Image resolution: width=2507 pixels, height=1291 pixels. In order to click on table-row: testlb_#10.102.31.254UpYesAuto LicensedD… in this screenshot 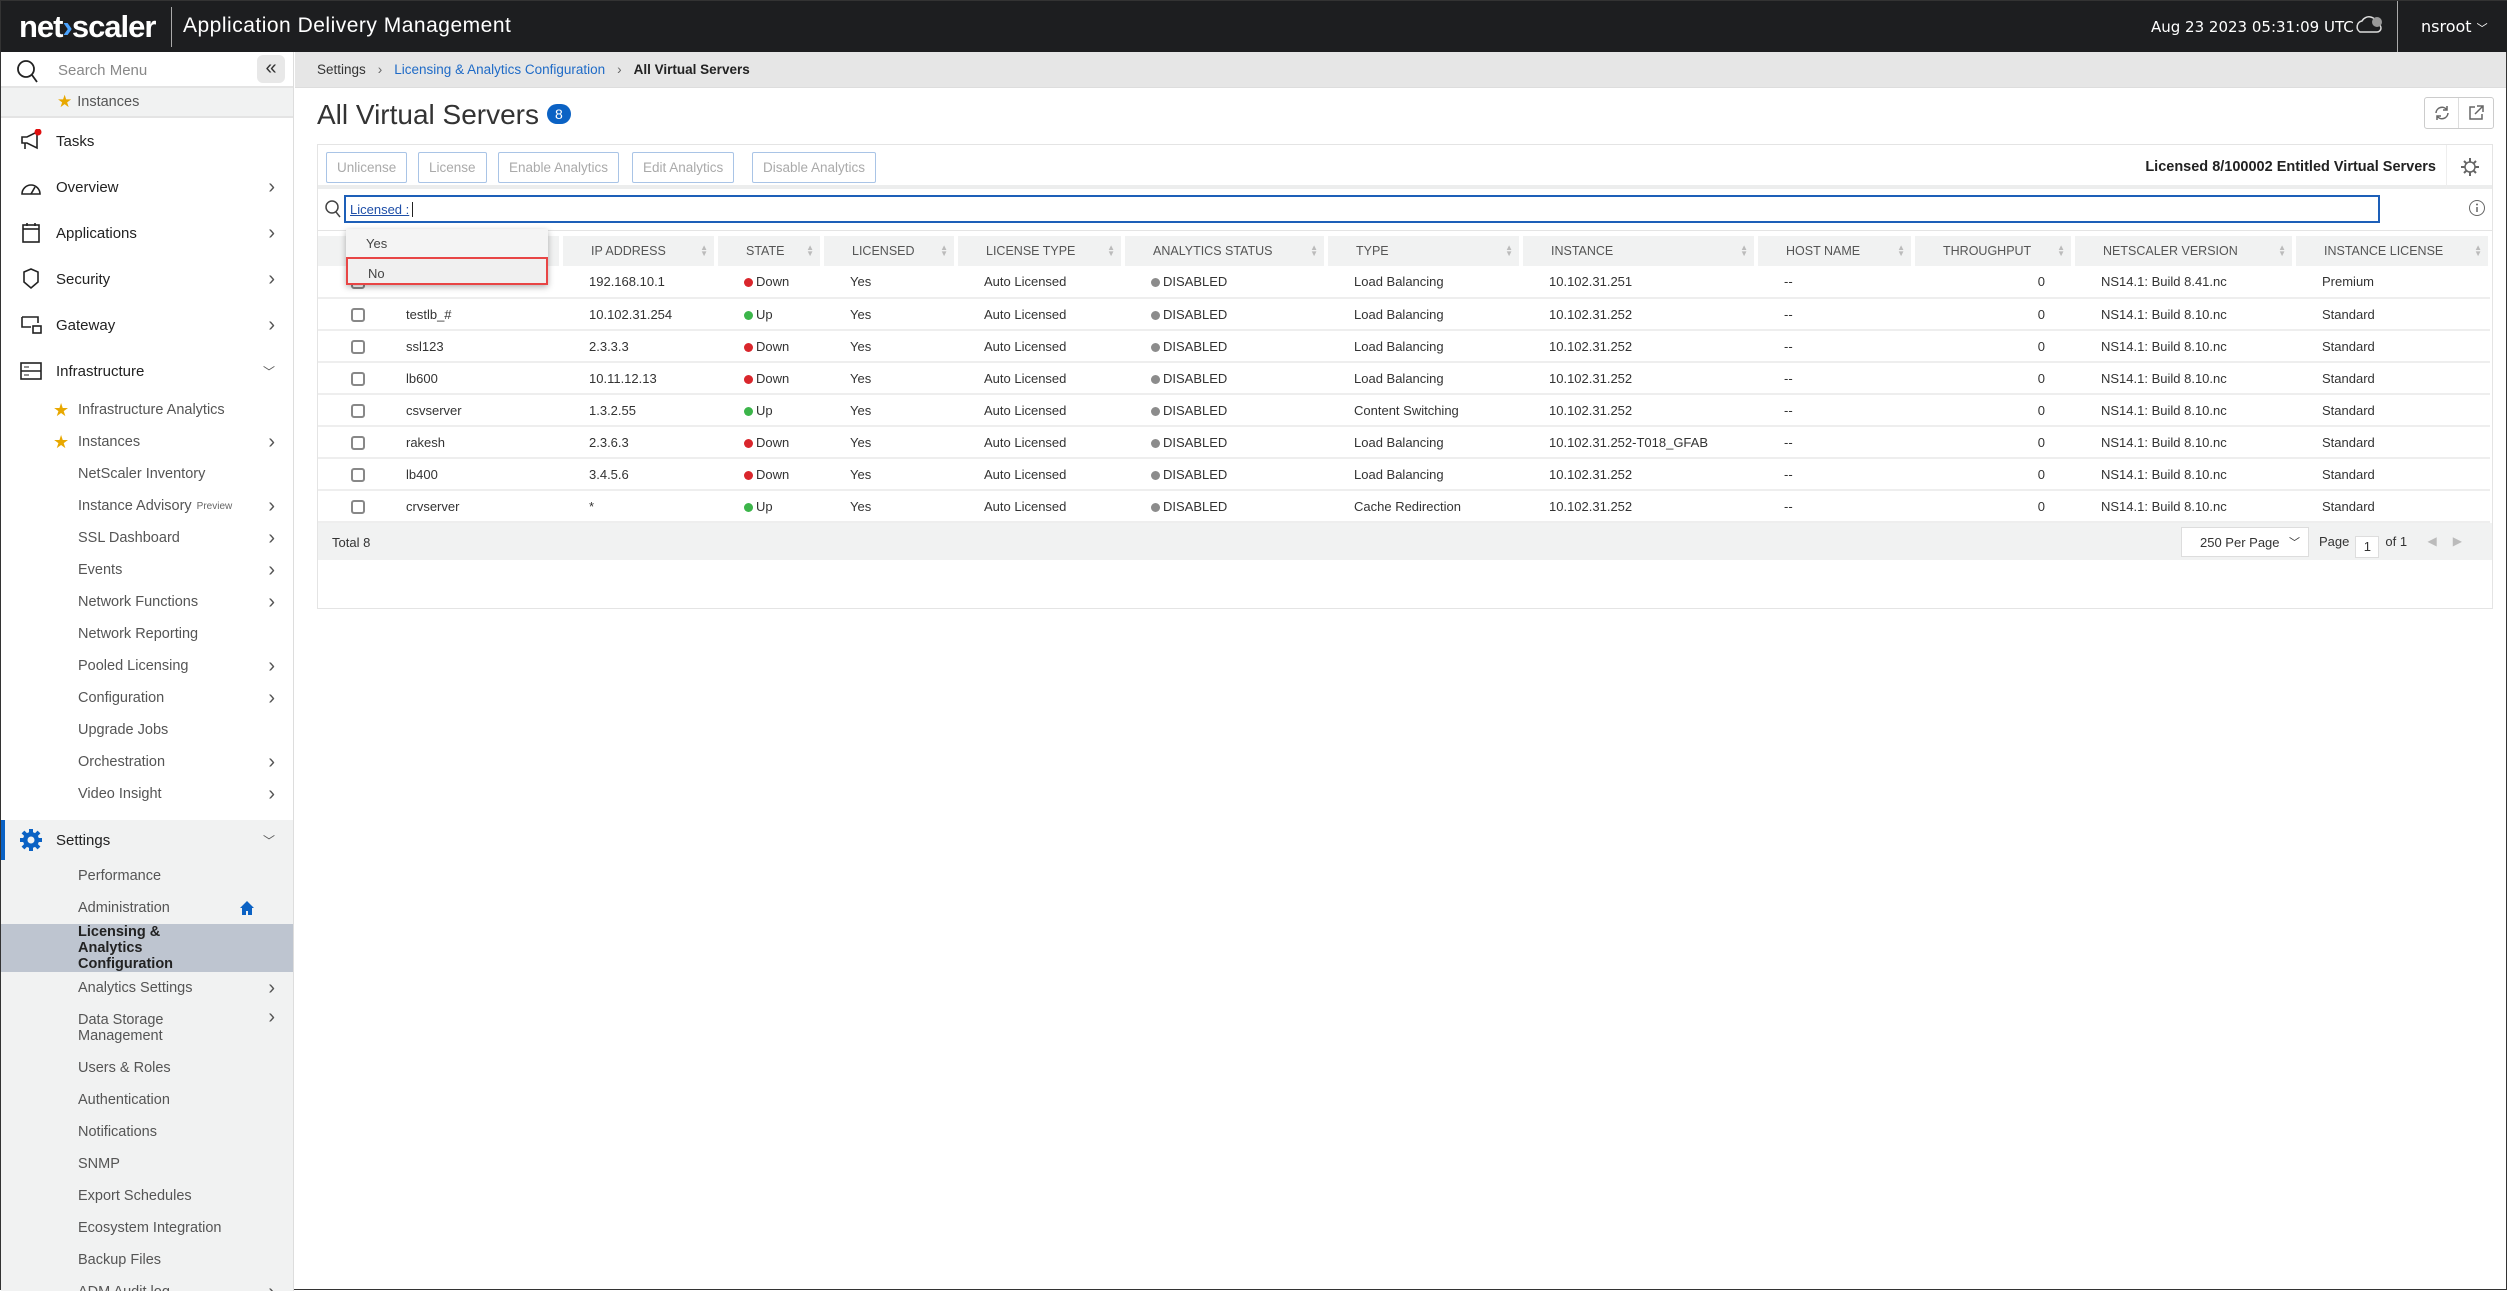, I will do `click(1404, 314)`.